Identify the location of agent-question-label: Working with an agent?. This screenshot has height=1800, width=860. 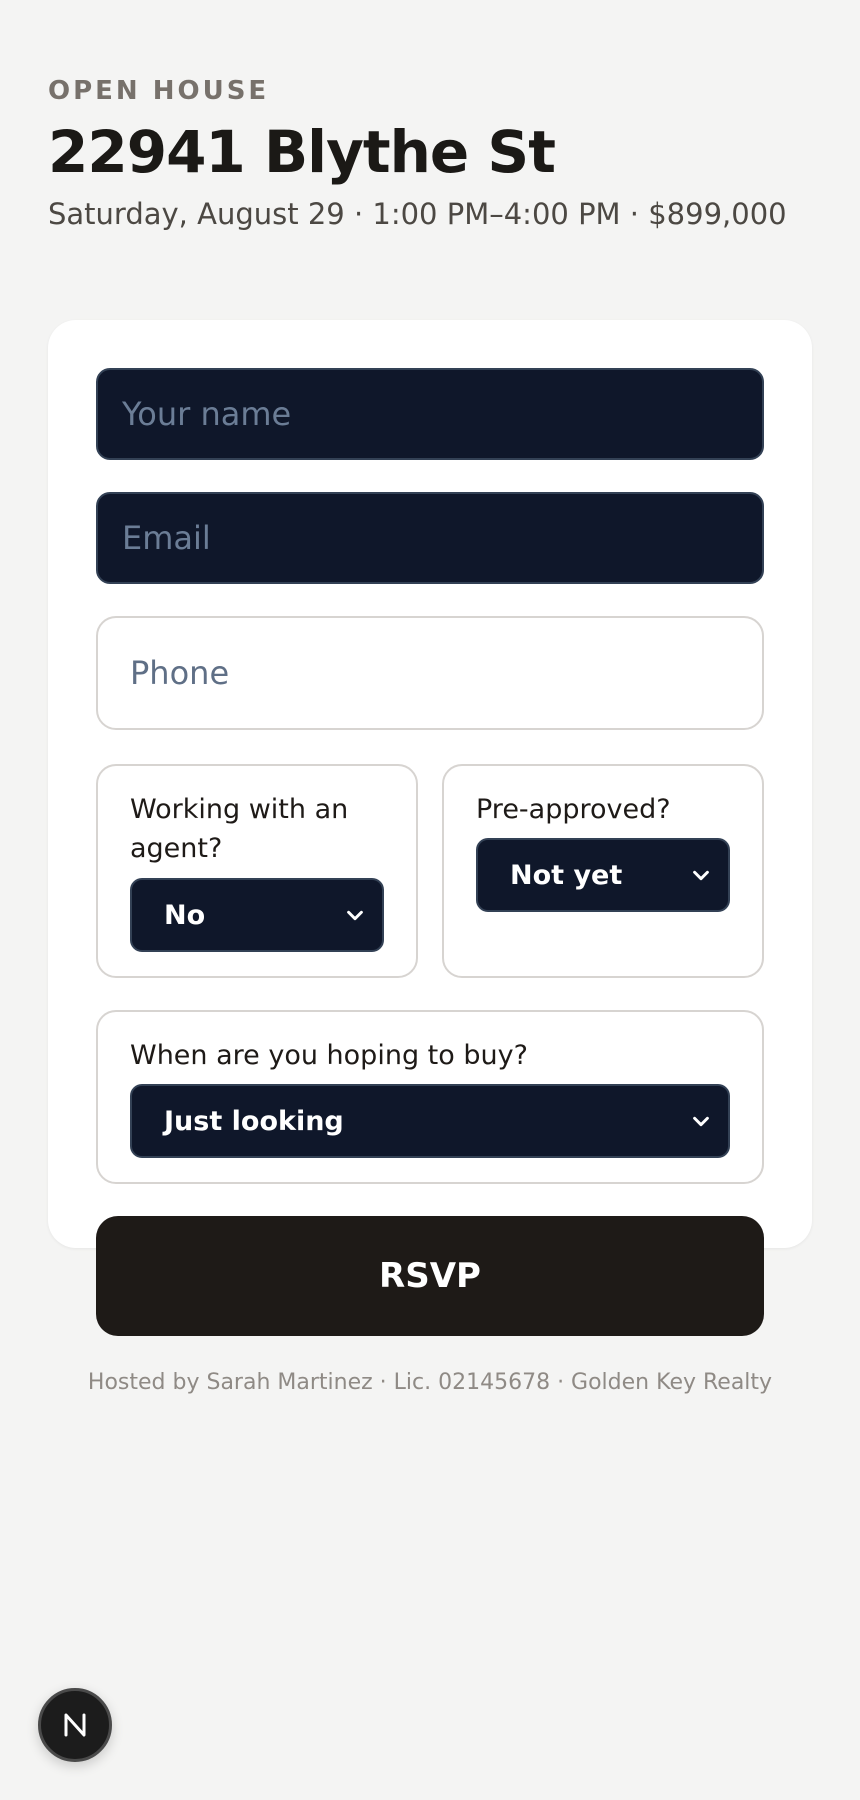
(239, 829).